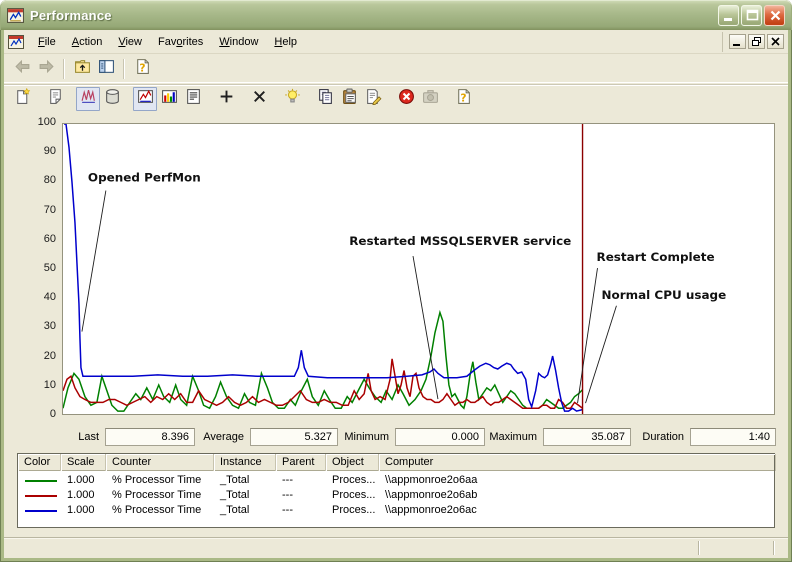 This screenshot has height=562, width=792. What do you see at coordinates (238, 41) in the screenshot?
I see `menu-window: Window` at bounding box center [238, 41].